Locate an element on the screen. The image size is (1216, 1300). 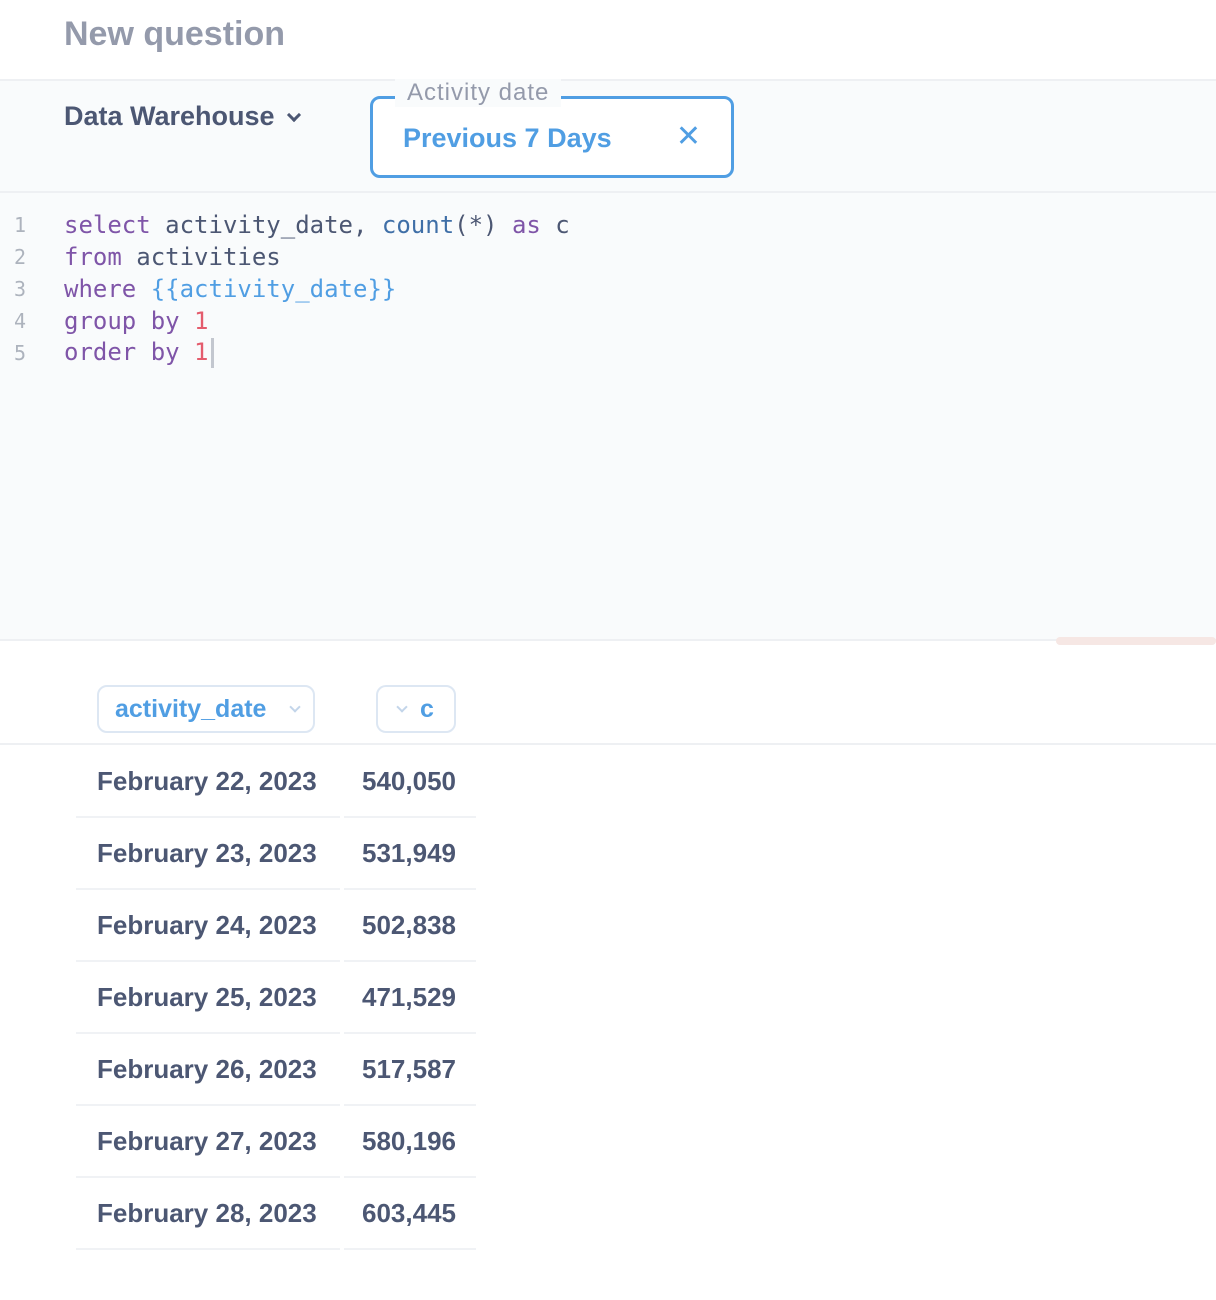
line-number: 3 is located at coordinates (20, 289).